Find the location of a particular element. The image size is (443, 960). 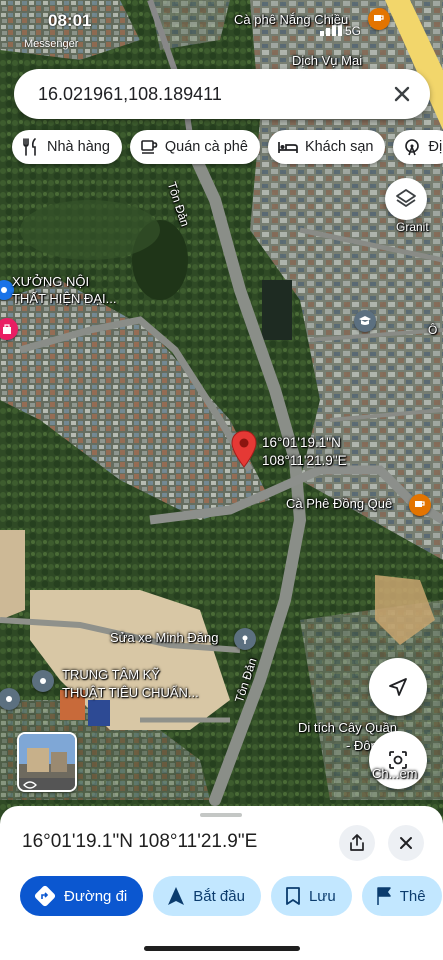

chip-restaurants: Nhà hàng is located at coordinates (67, 147).